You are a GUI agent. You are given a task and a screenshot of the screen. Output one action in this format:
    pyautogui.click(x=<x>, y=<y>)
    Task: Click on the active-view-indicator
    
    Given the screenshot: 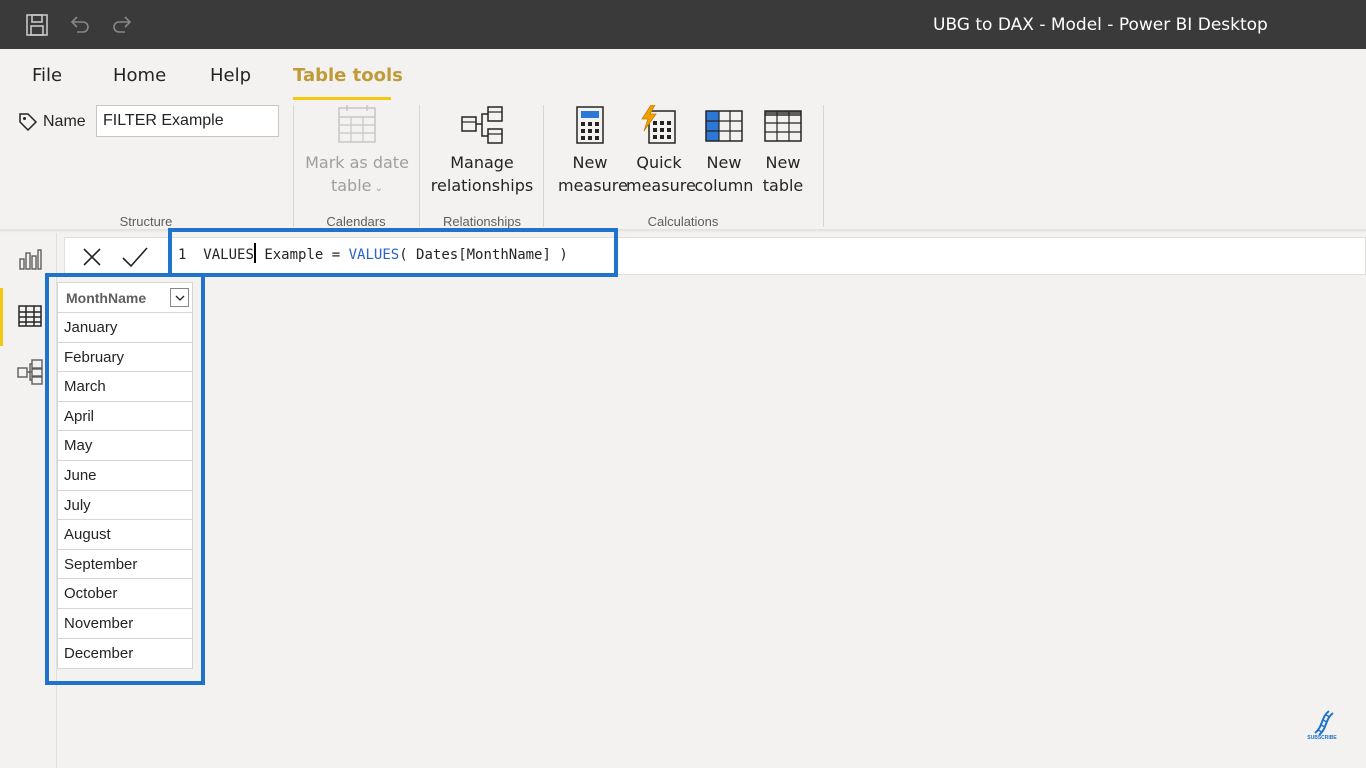 What is the action you would take?
    pyautogui.click(x=1, y=317)
    